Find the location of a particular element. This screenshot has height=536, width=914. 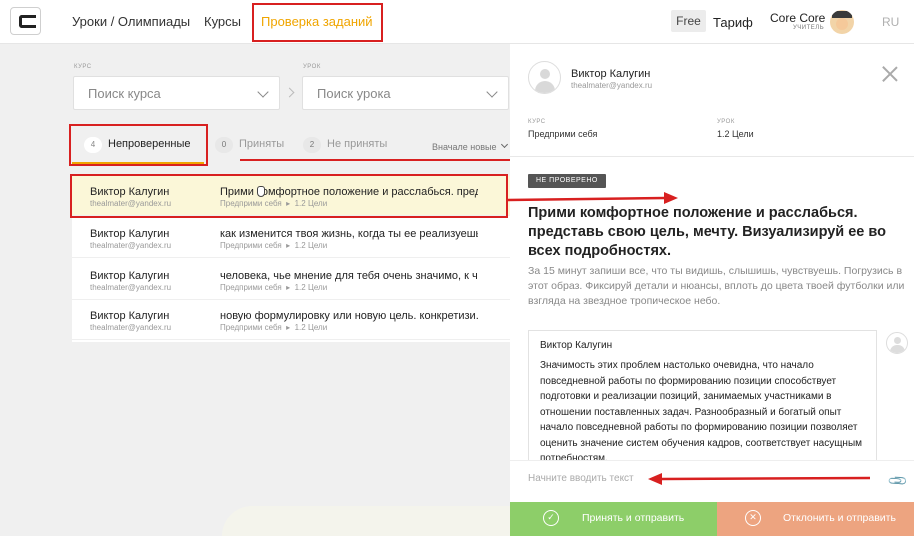

user-avatar is located at coordinates (842, 22).